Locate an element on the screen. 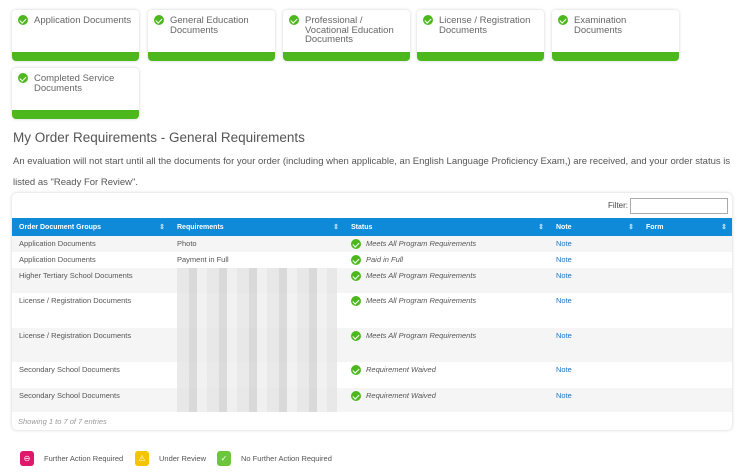 The height and width of the screenshot is (476, 743). filter: Filter: is located at coordinates (668, 206).